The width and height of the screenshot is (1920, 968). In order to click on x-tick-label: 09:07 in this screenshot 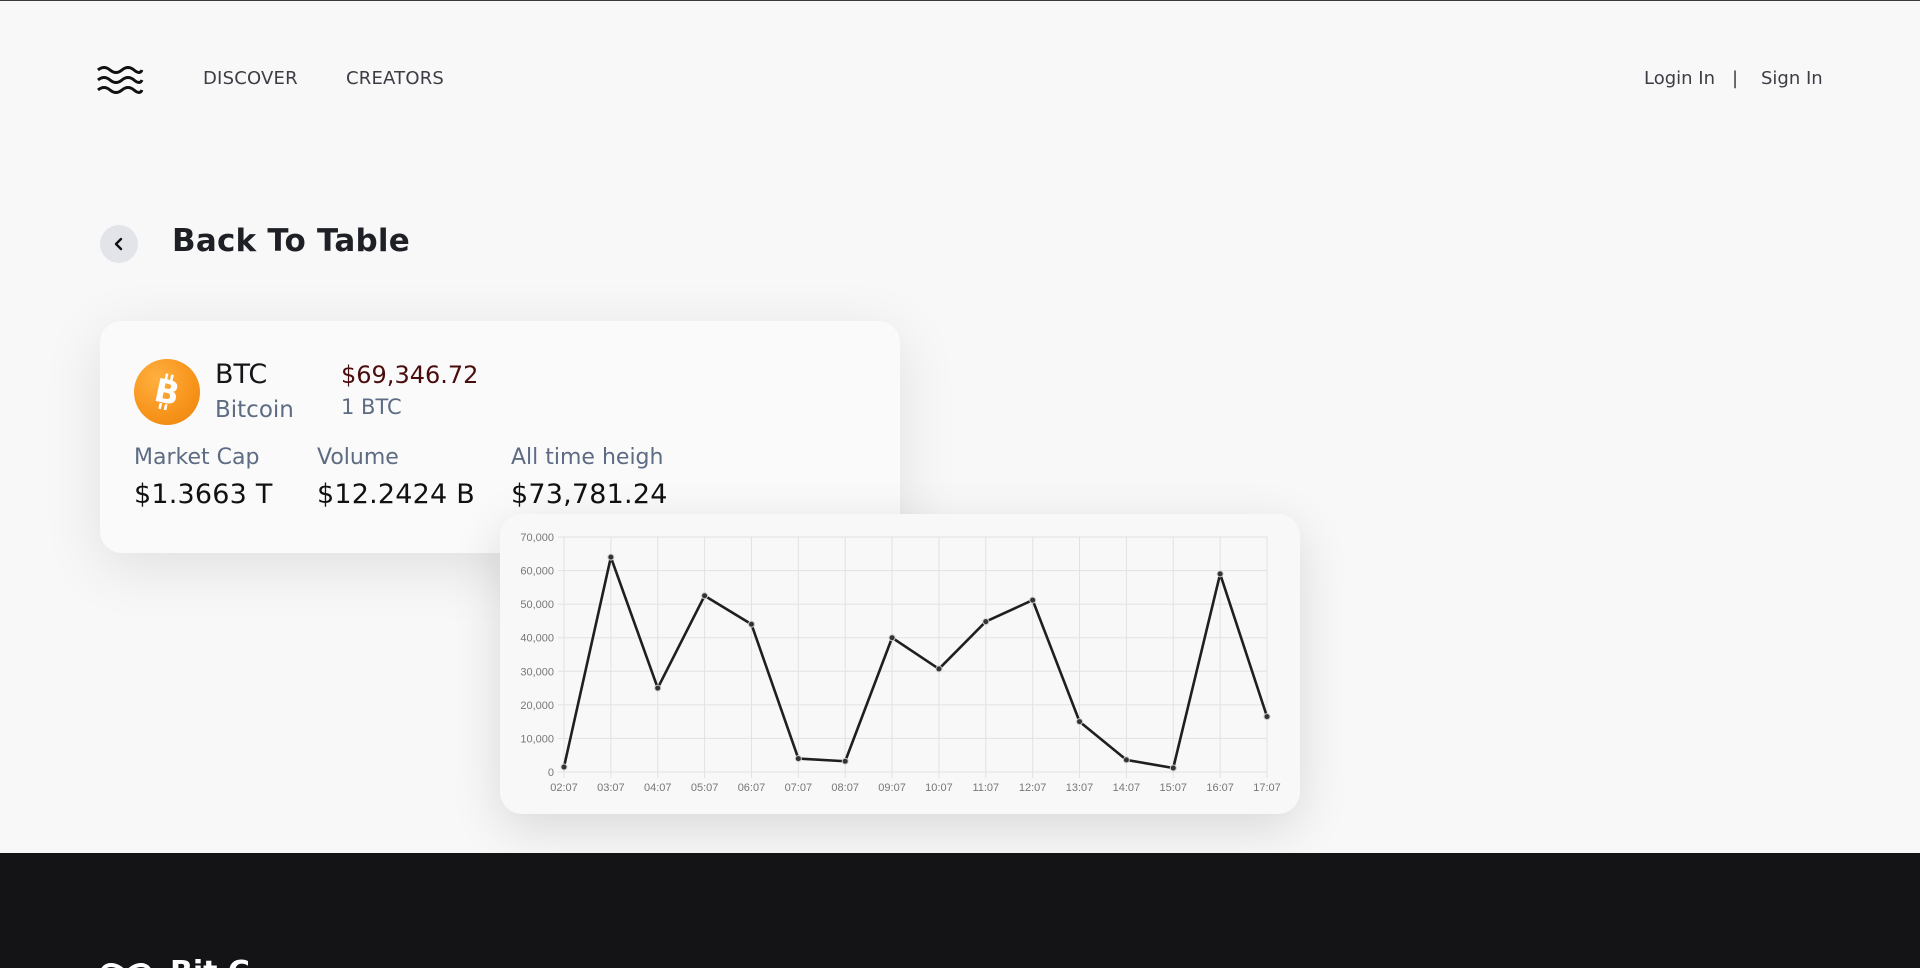, I will do `click(892, 788)`.